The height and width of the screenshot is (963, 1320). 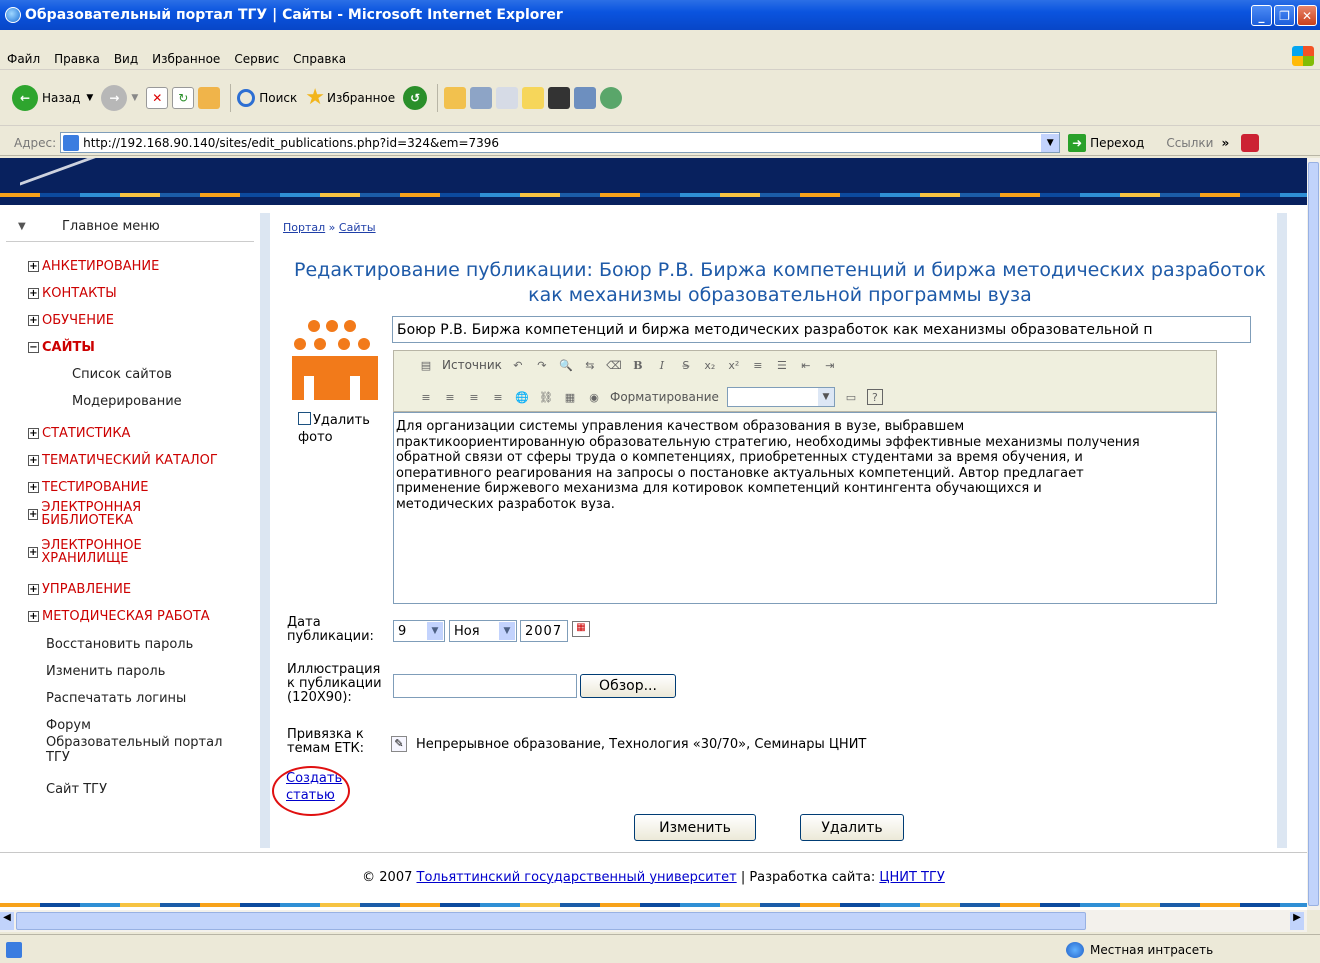 I want to click on stop-icon: ✕, so click(x=157, y=97).